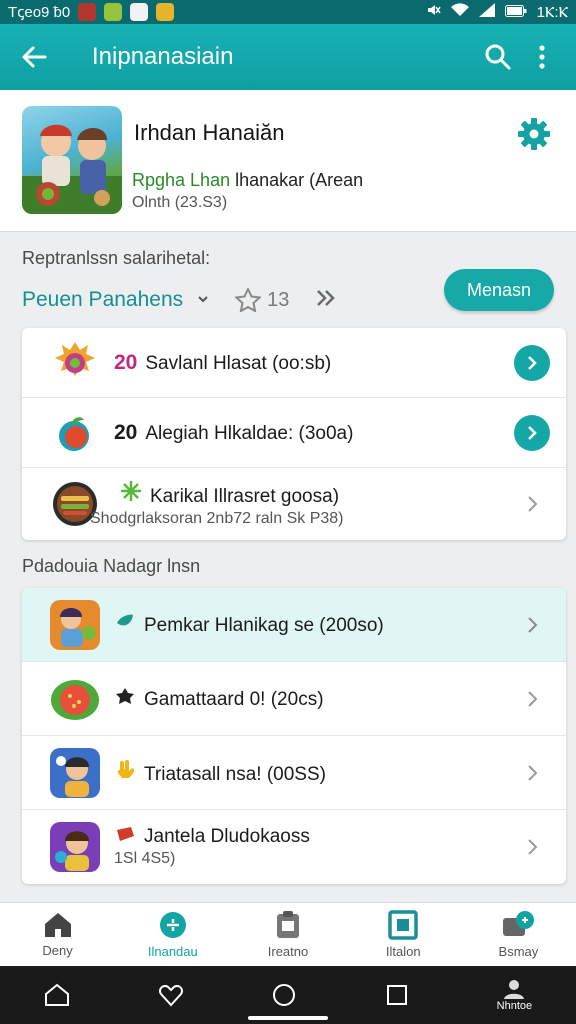 This screenshot has height=1024, width=576. I want to click on nav-item-explore: Ilnandau, so click(172, 934).